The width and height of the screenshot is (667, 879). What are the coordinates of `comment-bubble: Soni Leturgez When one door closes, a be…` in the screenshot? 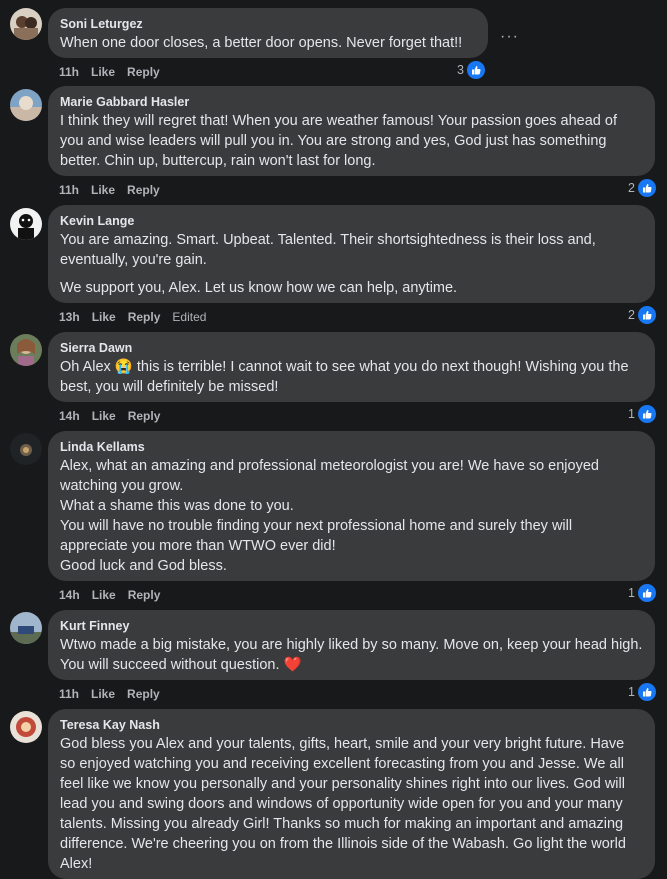 It's located at (268, 33).